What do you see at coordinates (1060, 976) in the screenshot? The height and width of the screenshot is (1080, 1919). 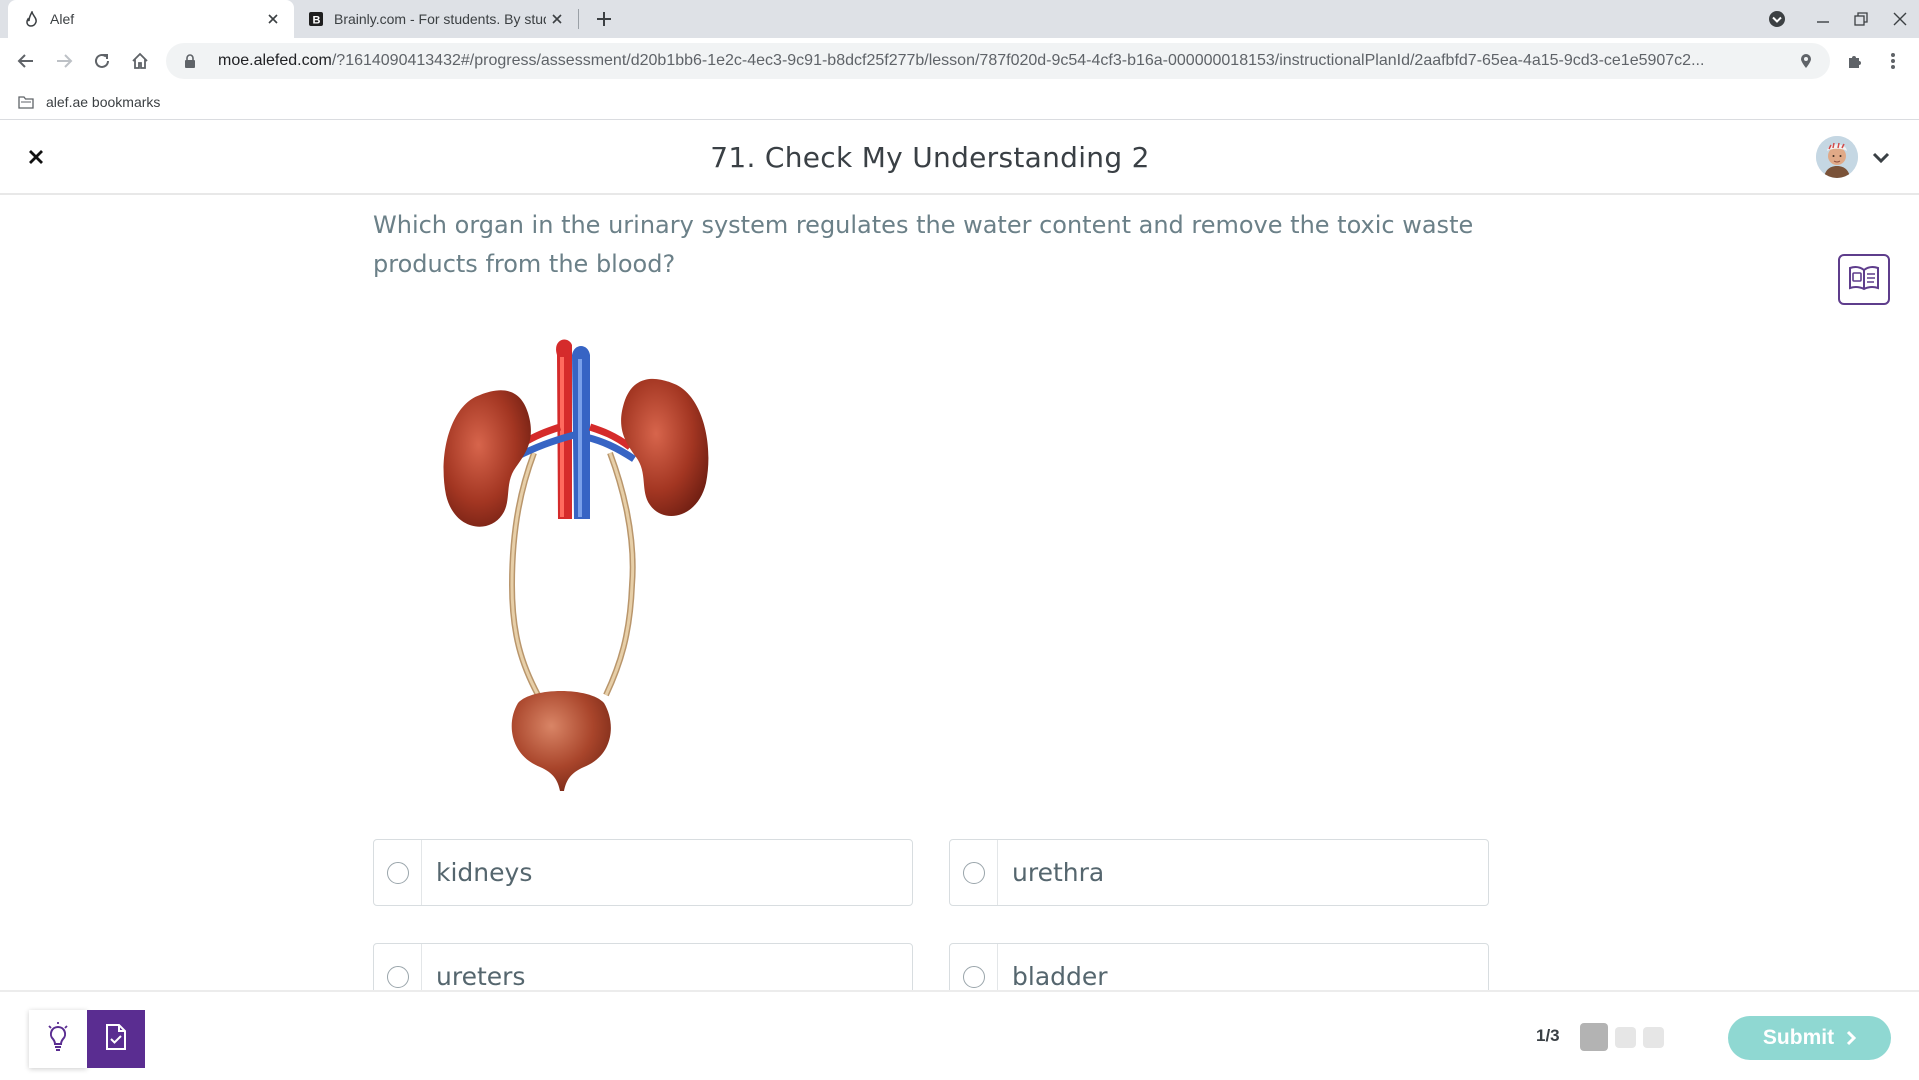 I see `option-label: bladder` at bounding box center [1060, 976].